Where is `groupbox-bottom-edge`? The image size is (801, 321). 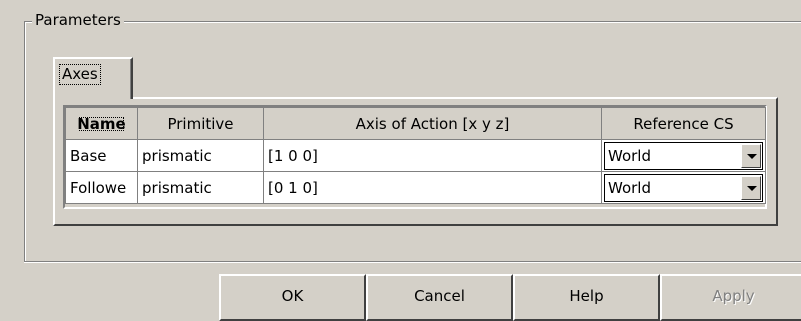 groupbox-bottom-edge is located at coordinates (412, 262).